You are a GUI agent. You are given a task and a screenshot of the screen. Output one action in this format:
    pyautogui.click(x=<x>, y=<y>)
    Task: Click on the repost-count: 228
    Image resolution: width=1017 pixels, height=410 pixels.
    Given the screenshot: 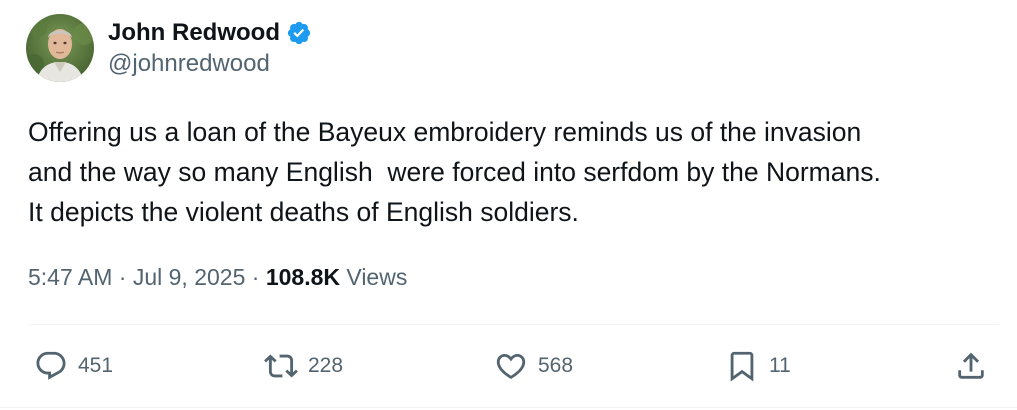 What is the action you would take?
    pyautogui.click(x=326, y=365)
    